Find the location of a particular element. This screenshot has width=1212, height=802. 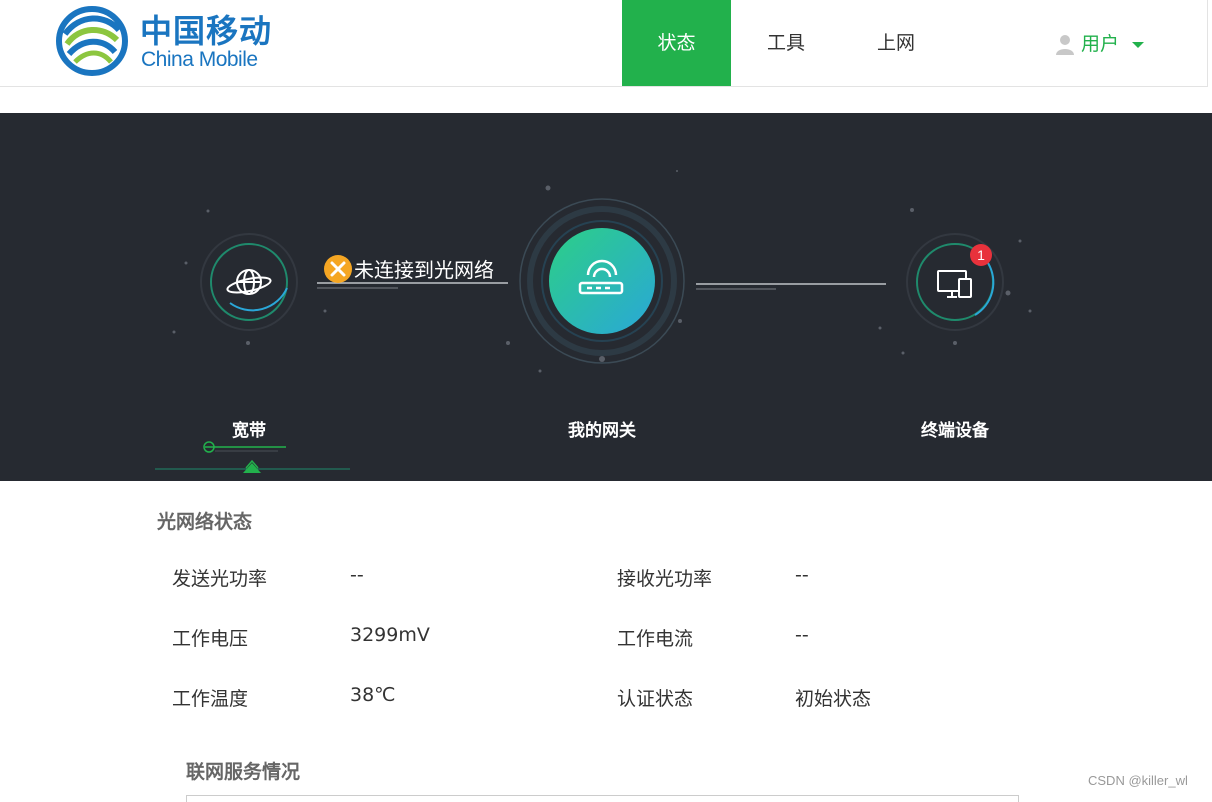

rx-power-value: -- is located at coordinates (802, 575).